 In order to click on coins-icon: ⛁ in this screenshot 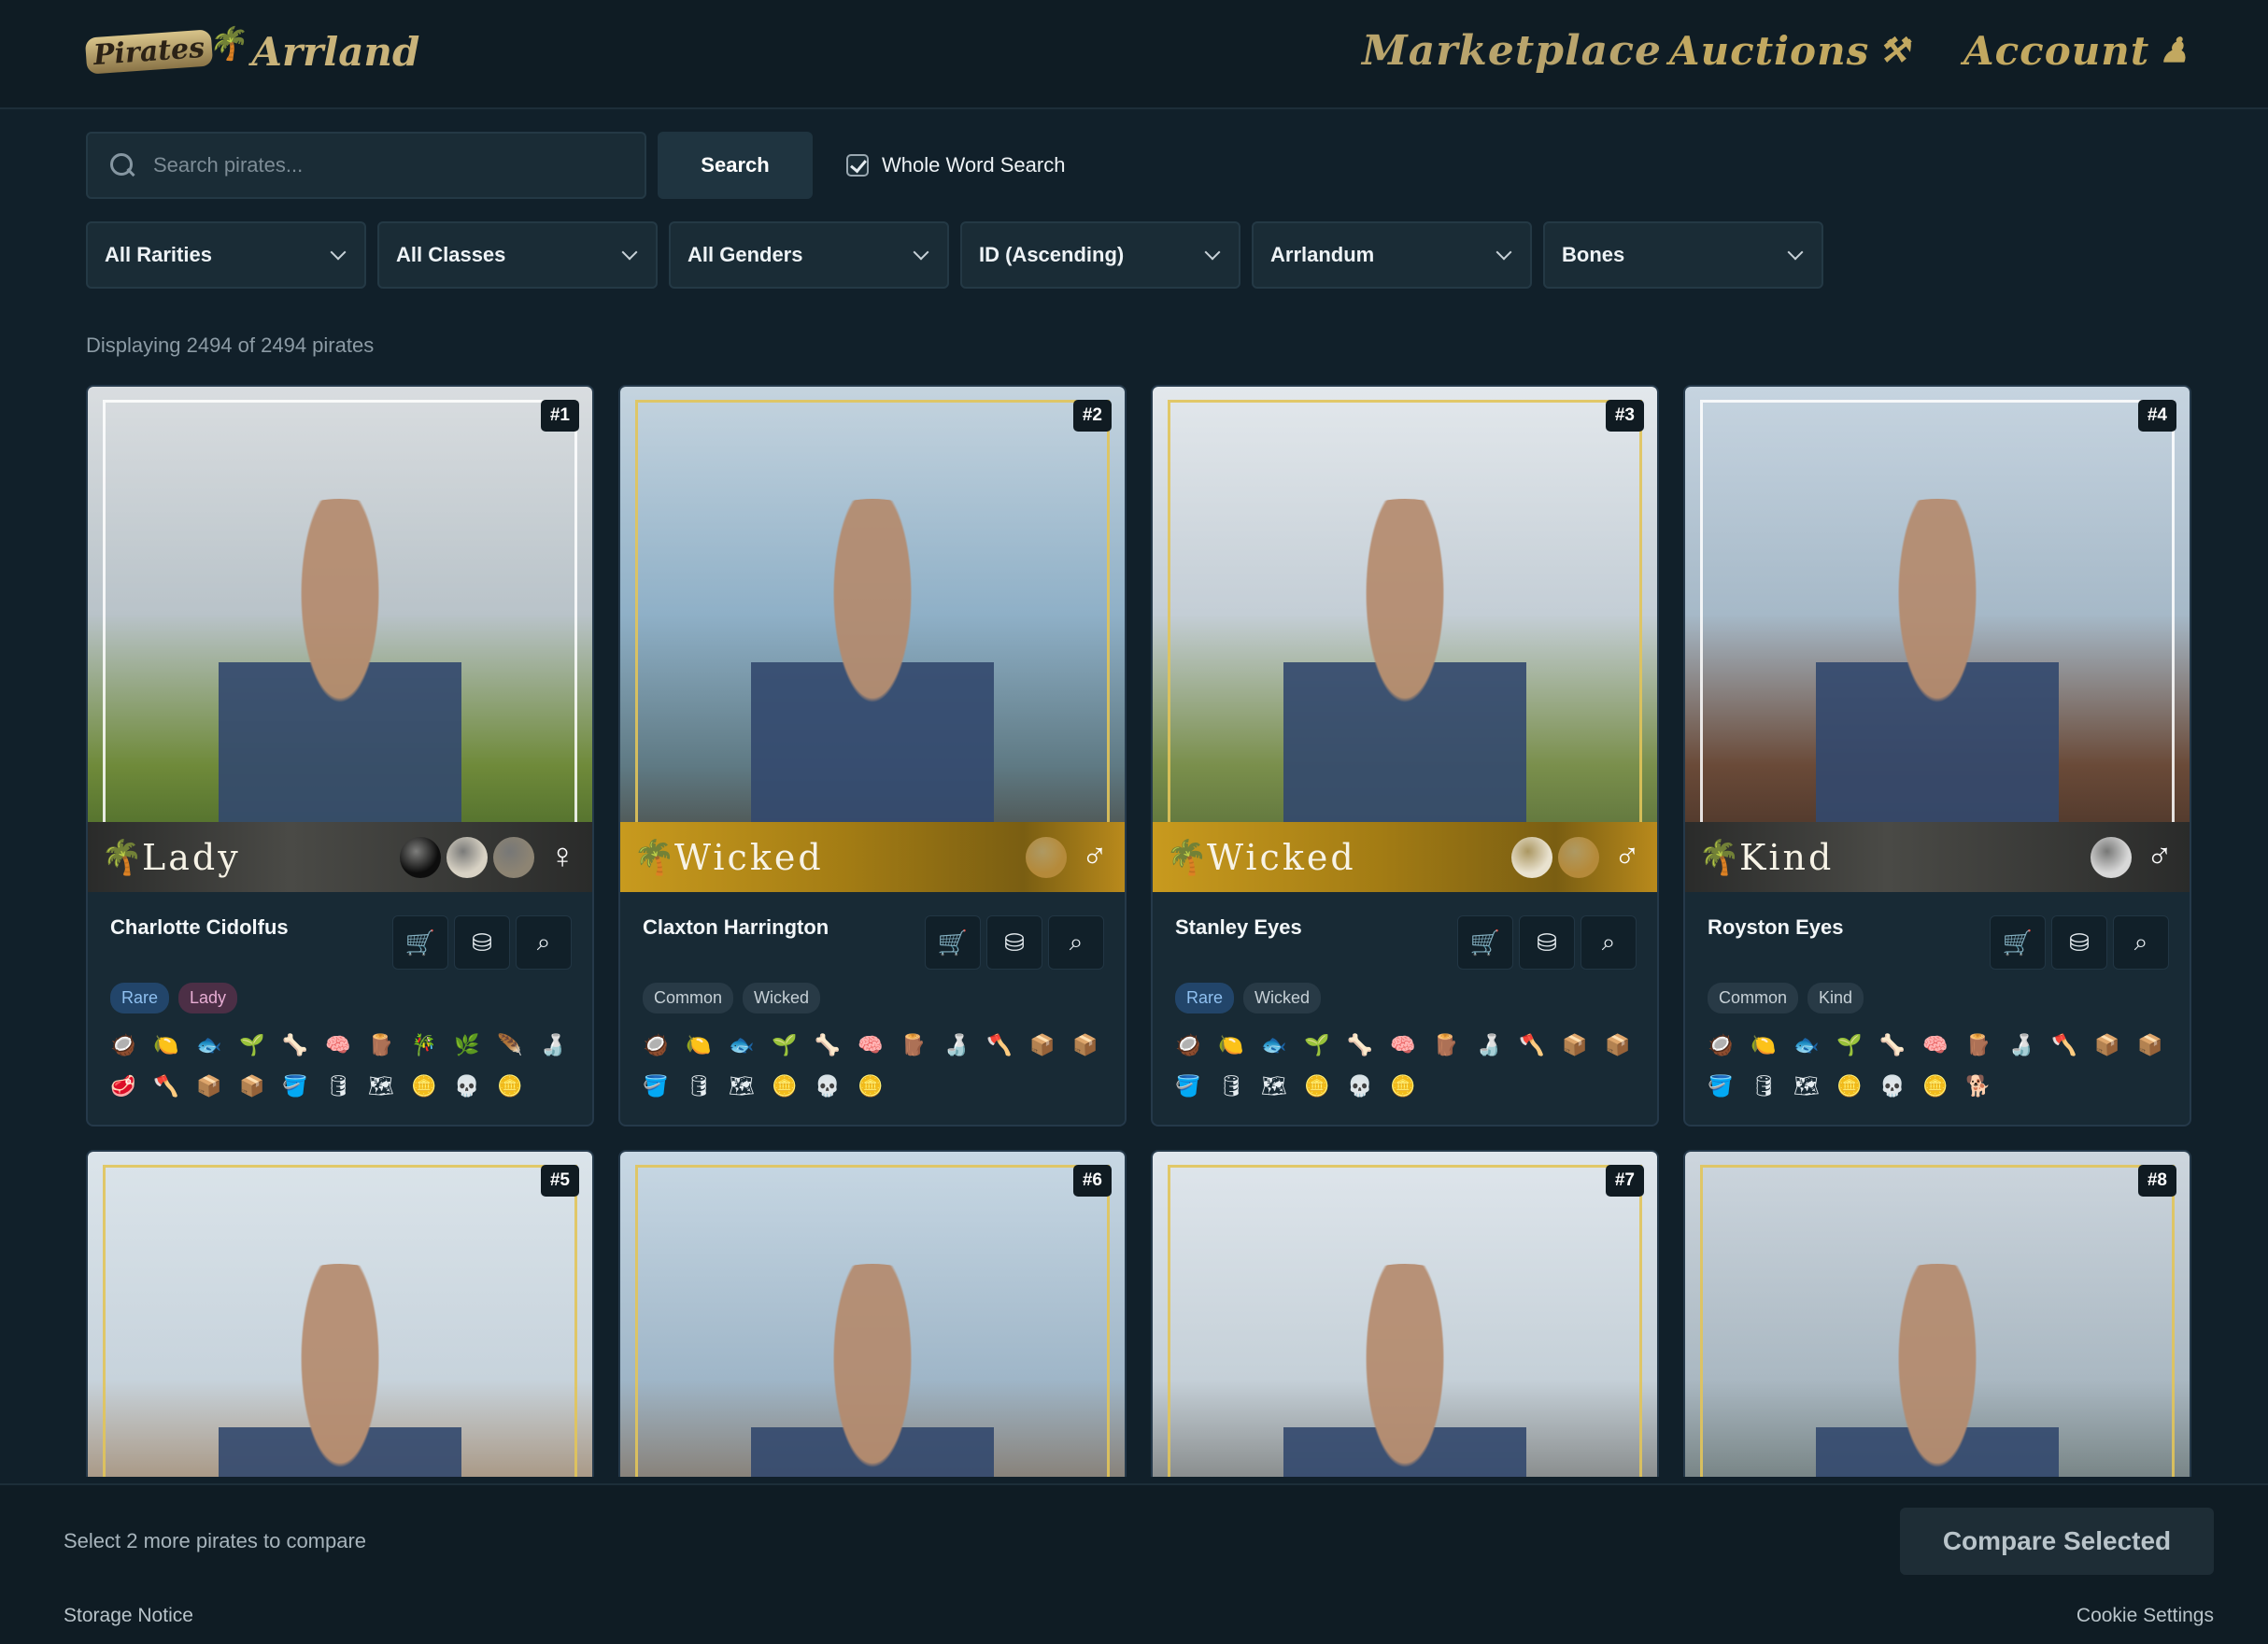, I will do `click(2079, 942)`.